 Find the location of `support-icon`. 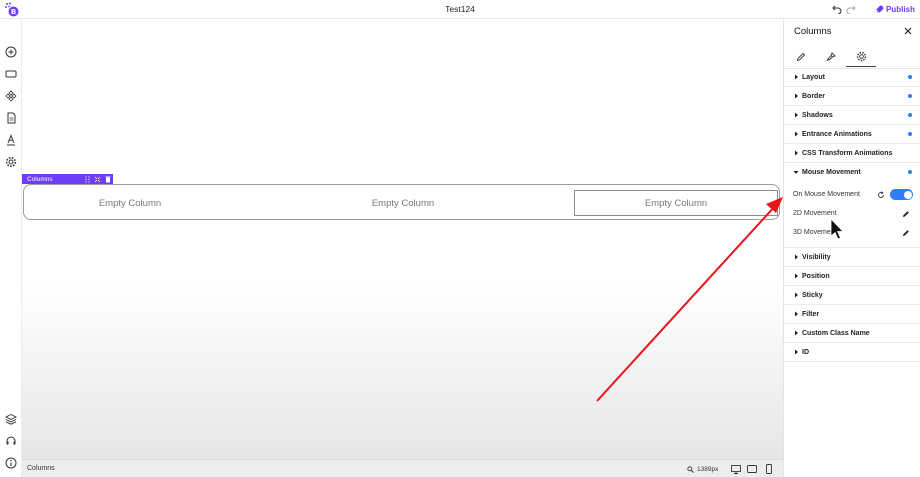

support-icon is located at coordinates (11, 441).